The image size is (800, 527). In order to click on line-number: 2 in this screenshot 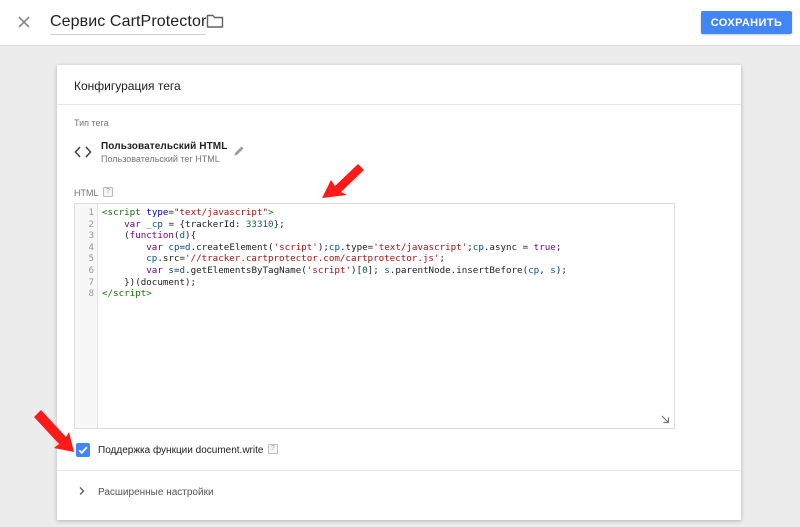, I will do `click(91, 224)`.